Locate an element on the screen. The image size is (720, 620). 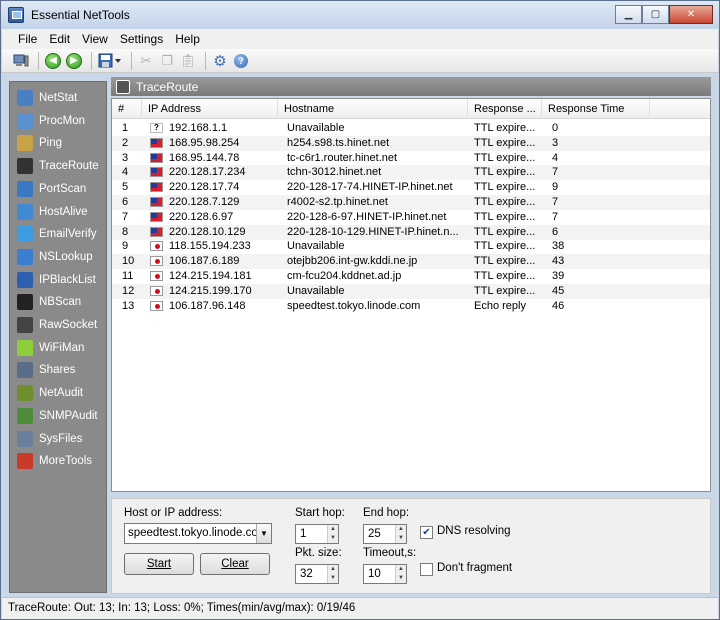
col-header-hostname: Hostname is located at coordinates (373, 109).